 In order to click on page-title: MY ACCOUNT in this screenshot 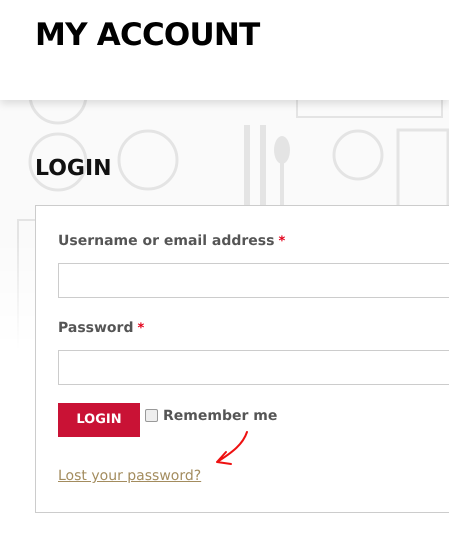, I will do `click(147, 35)`.